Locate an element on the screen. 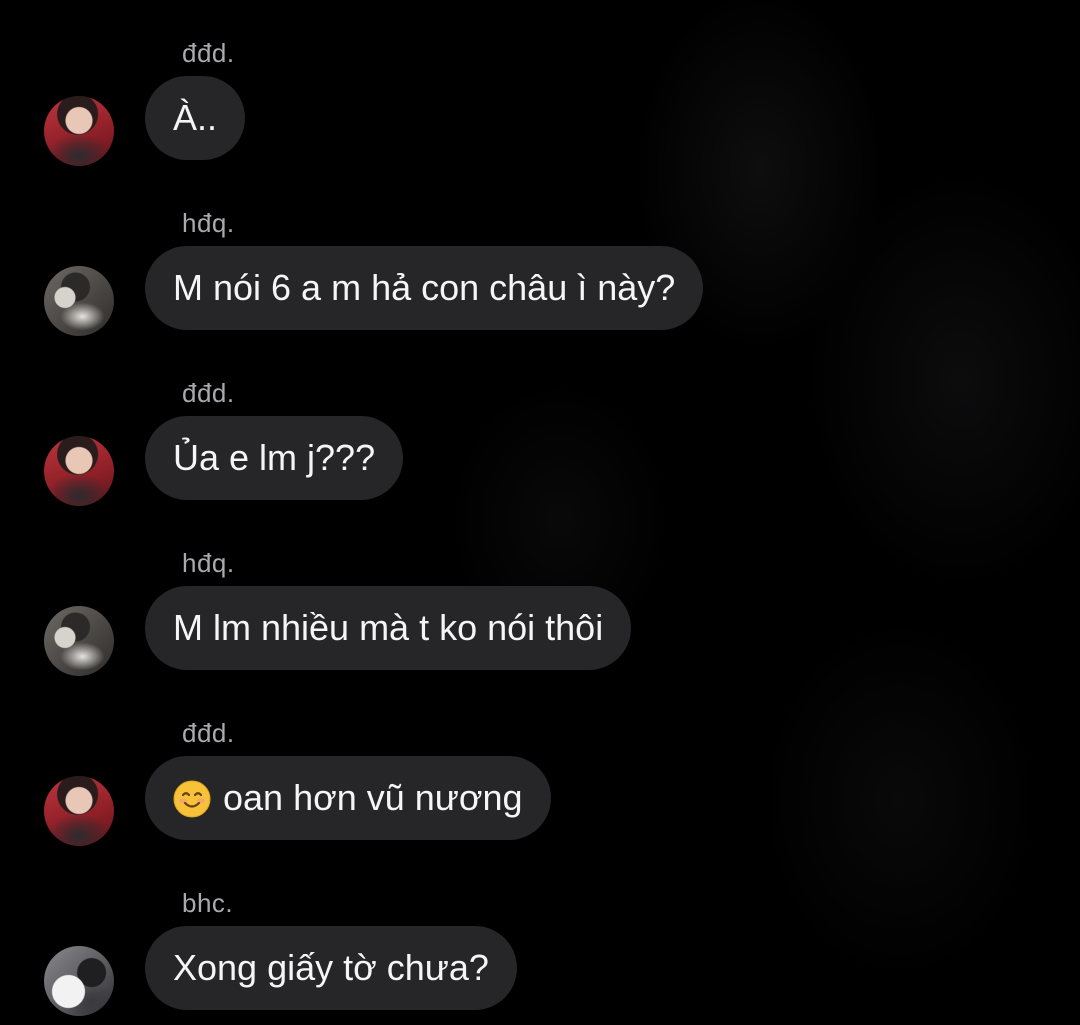 The image size is (1080, 1025). message-text: À.. is located at coordinates (195, 117).